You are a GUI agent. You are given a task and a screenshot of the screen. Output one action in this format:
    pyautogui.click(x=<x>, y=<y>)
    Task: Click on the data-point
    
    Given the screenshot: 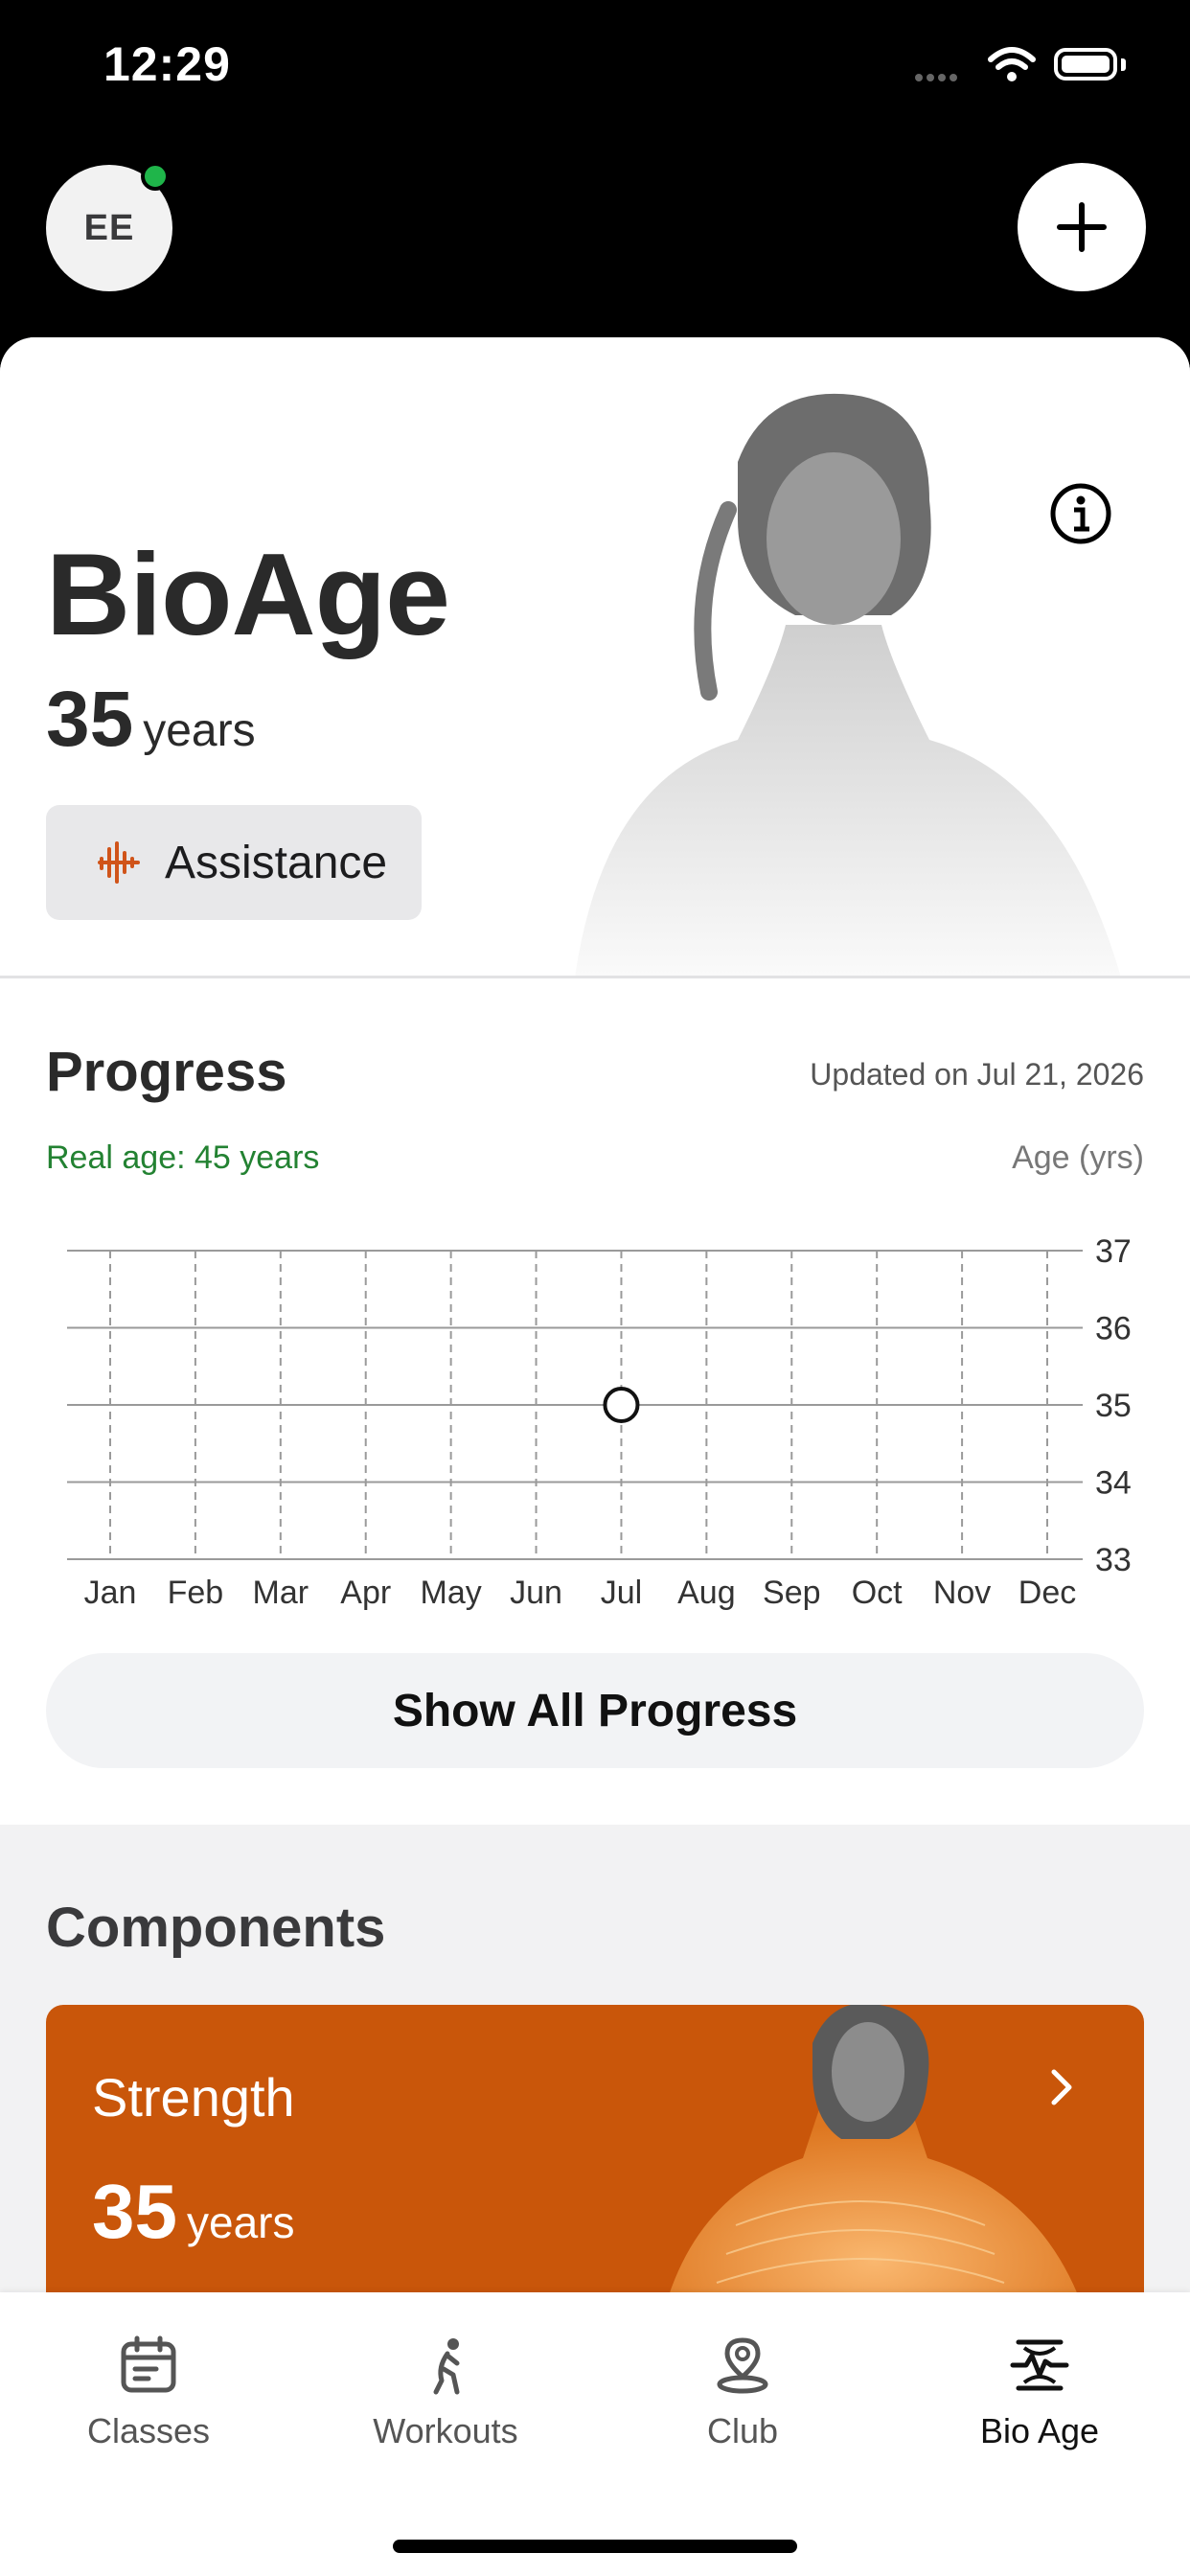 What is the action you would take?
    pyautogui.click(x=622, y=1405)
    